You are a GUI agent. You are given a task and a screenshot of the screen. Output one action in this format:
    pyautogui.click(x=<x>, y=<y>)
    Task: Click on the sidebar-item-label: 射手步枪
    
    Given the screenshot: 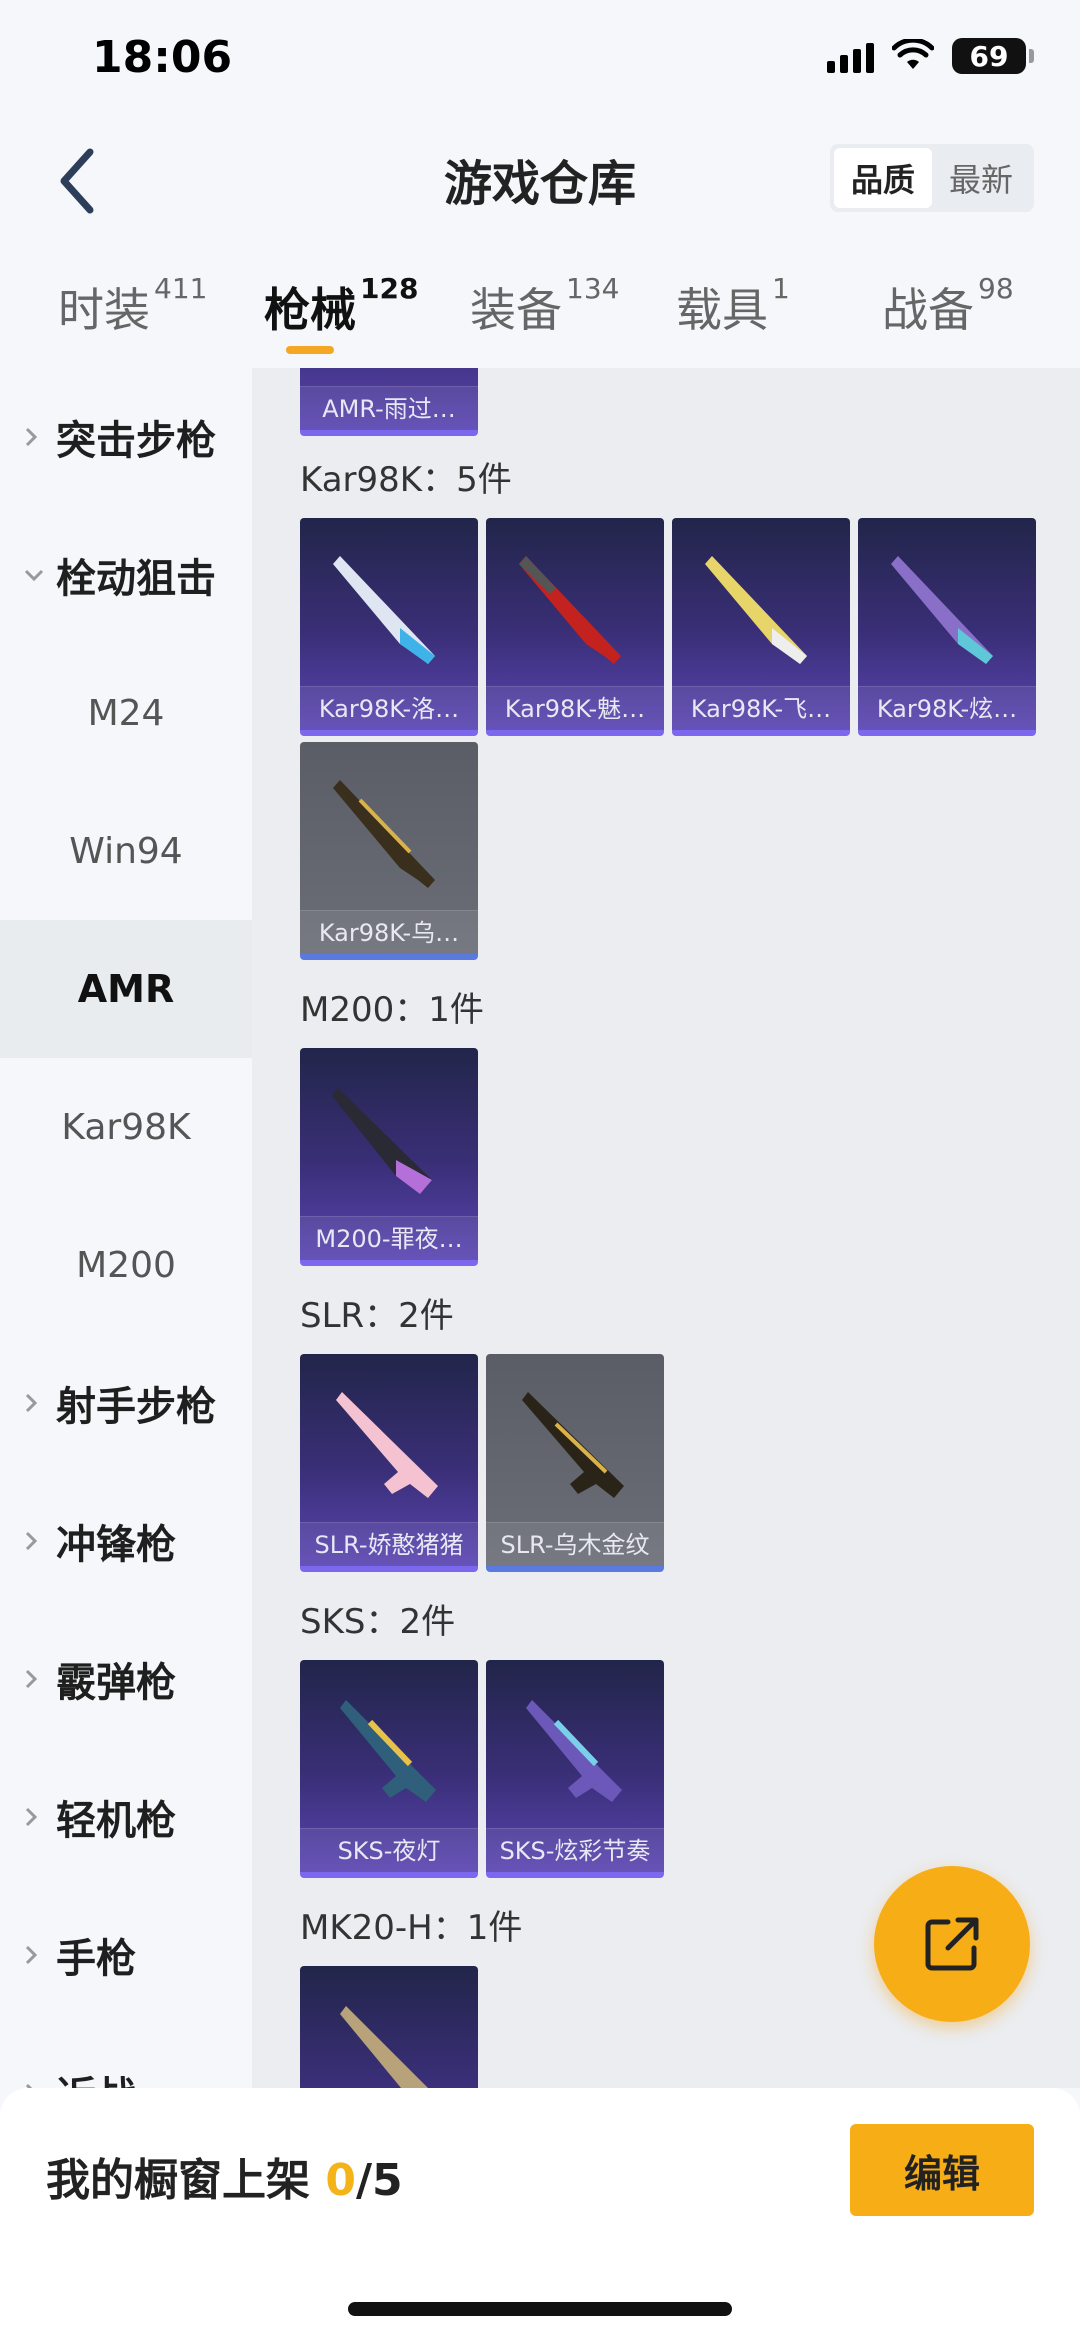 What is the action you would take?
    pyautogui.click(x=136, y=1407)
    